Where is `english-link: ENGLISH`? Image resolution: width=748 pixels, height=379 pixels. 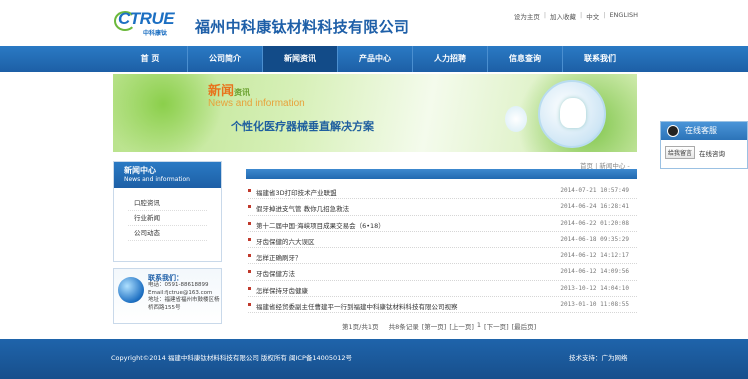 english-link: ENGLISH is located at coordinates (623, 16).